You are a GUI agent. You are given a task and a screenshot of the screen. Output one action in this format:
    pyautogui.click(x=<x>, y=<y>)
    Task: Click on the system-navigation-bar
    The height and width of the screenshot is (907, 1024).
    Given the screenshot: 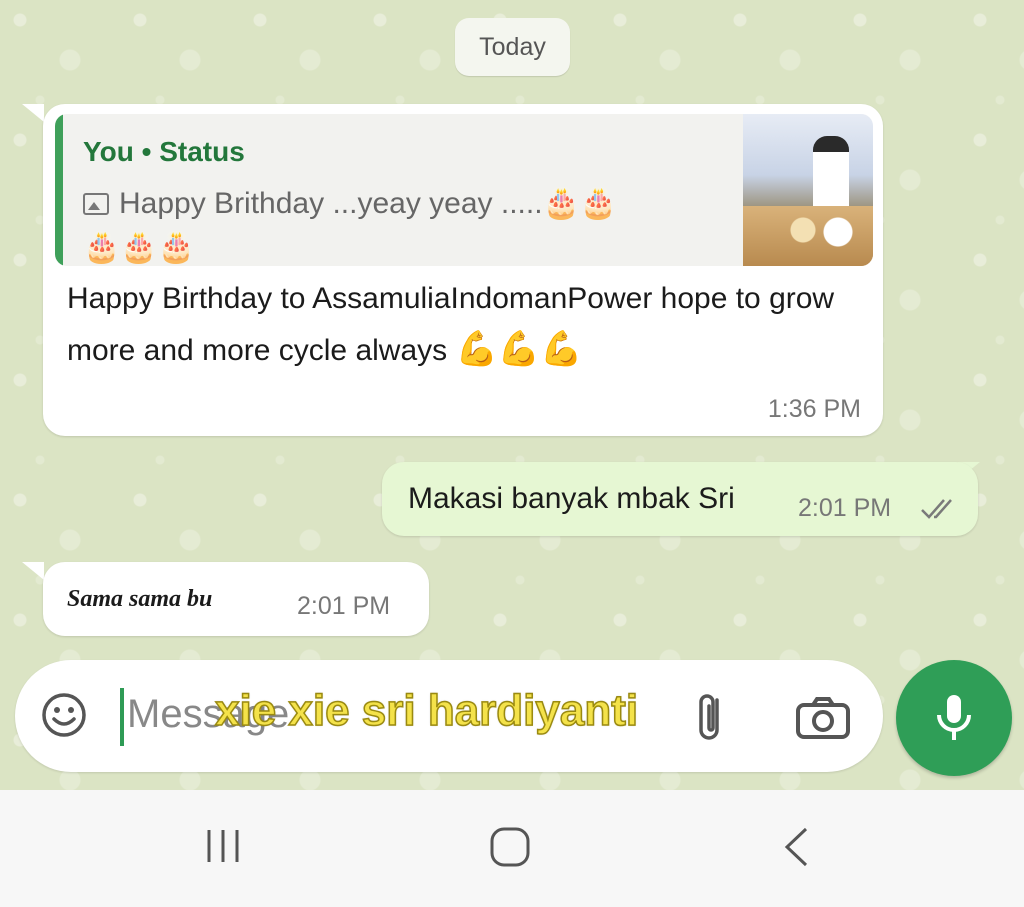 What is the action you would take?
    pyautogui.click(x=512, y=848)
    